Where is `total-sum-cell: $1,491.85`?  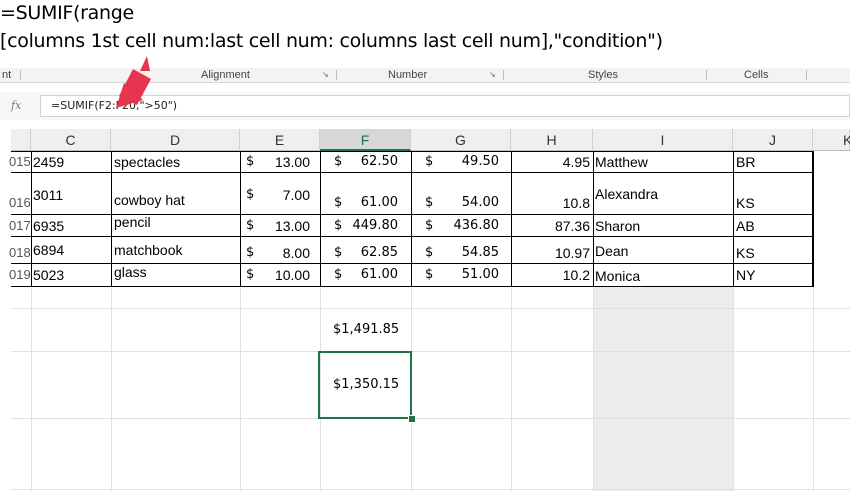
total-sum-cell: $1,491.85 is located at coordinates (366, 329).